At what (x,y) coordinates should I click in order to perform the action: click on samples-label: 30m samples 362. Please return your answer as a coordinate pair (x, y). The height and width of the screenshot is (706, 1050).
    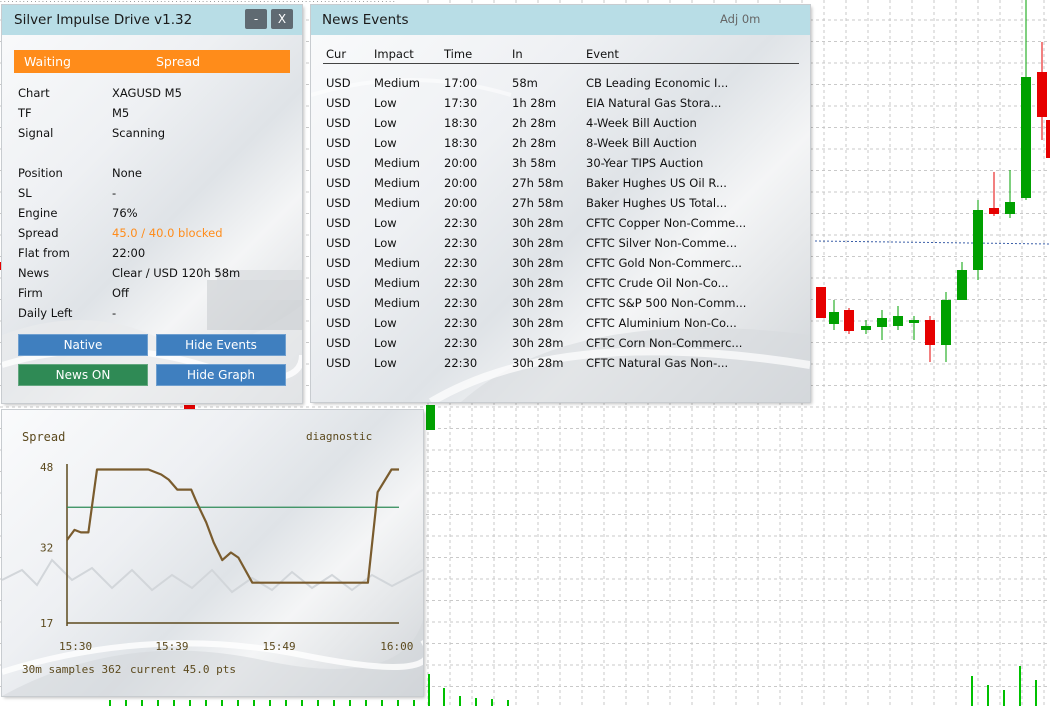
    Looking at the image, I should click on (72, 669).